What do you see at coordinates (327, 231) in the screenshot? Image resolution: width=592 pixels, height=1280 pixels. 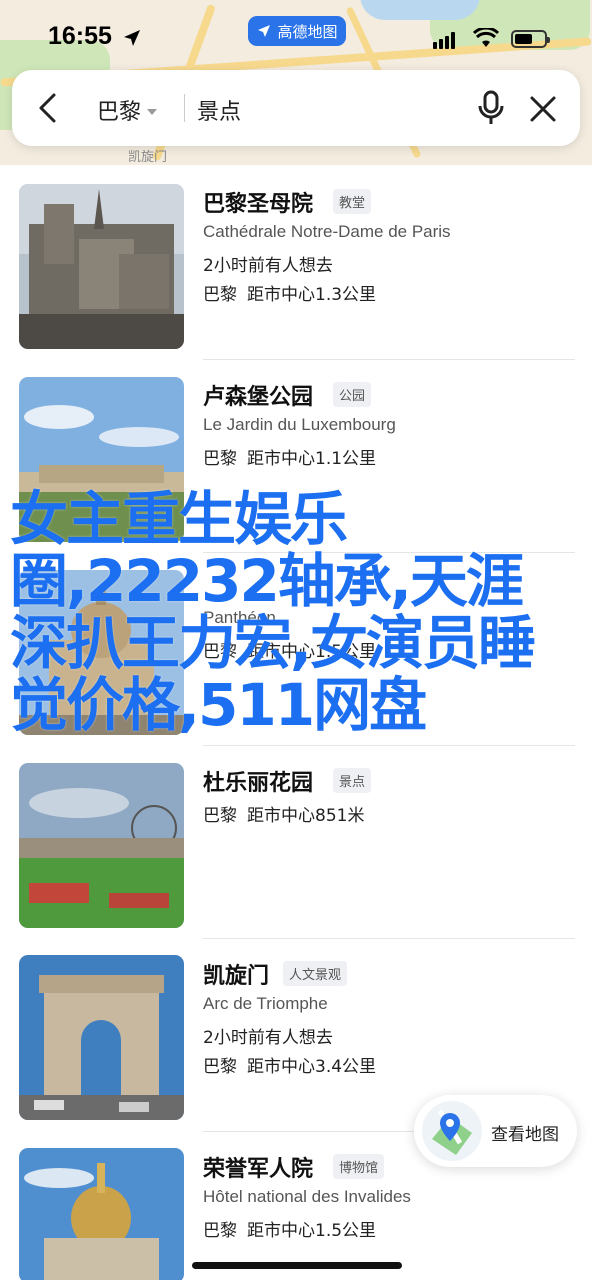 I see `place-local-name: Cathédrale Notre-Dame de Paris` at bounding box center [327, 231].